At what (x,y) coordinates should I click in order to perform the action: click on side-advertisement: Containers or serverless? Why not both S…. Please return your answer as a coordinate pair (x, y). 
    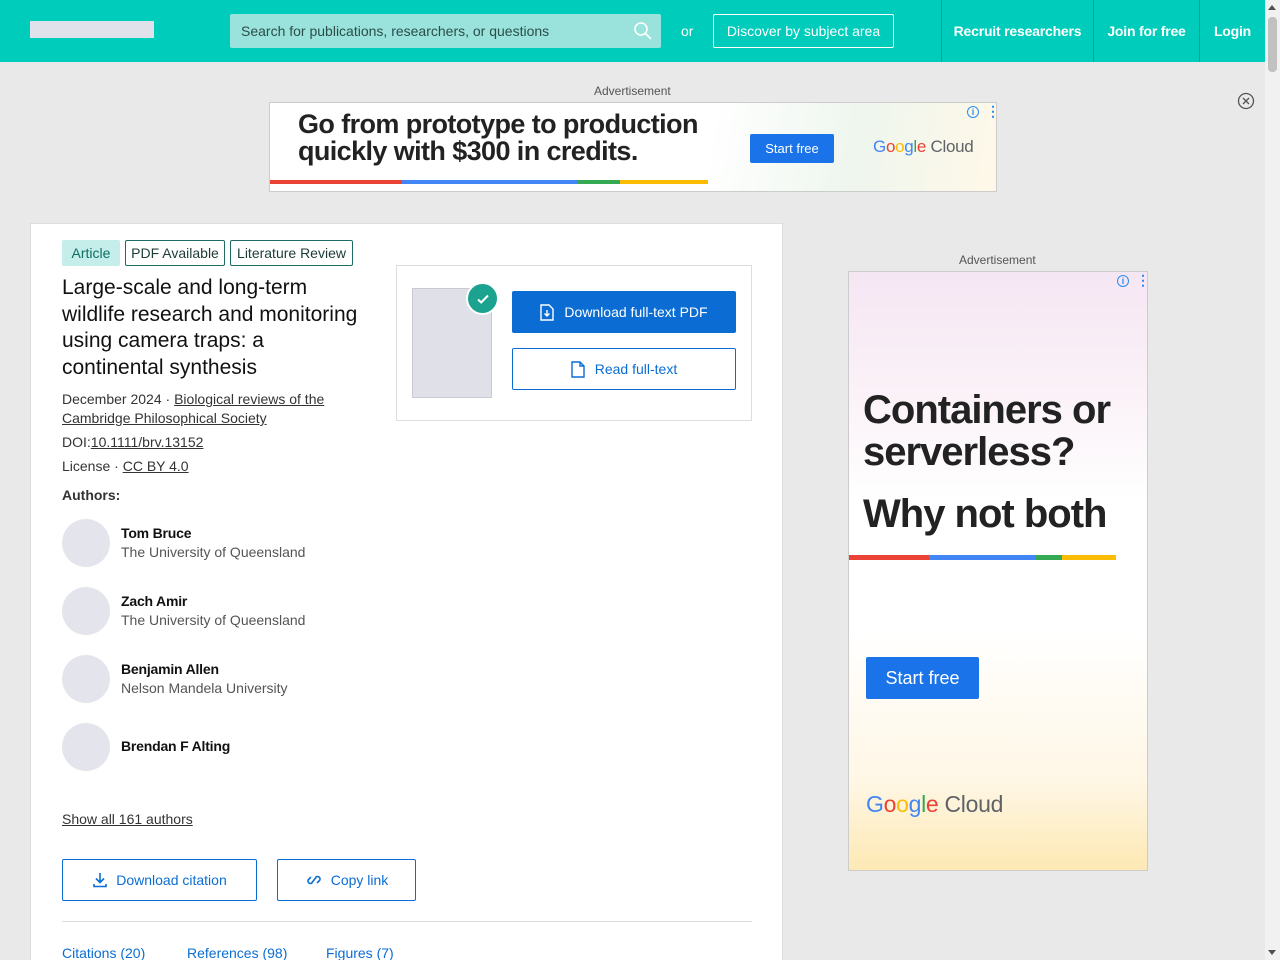
    Looking at the image, I should click on (998, 571).